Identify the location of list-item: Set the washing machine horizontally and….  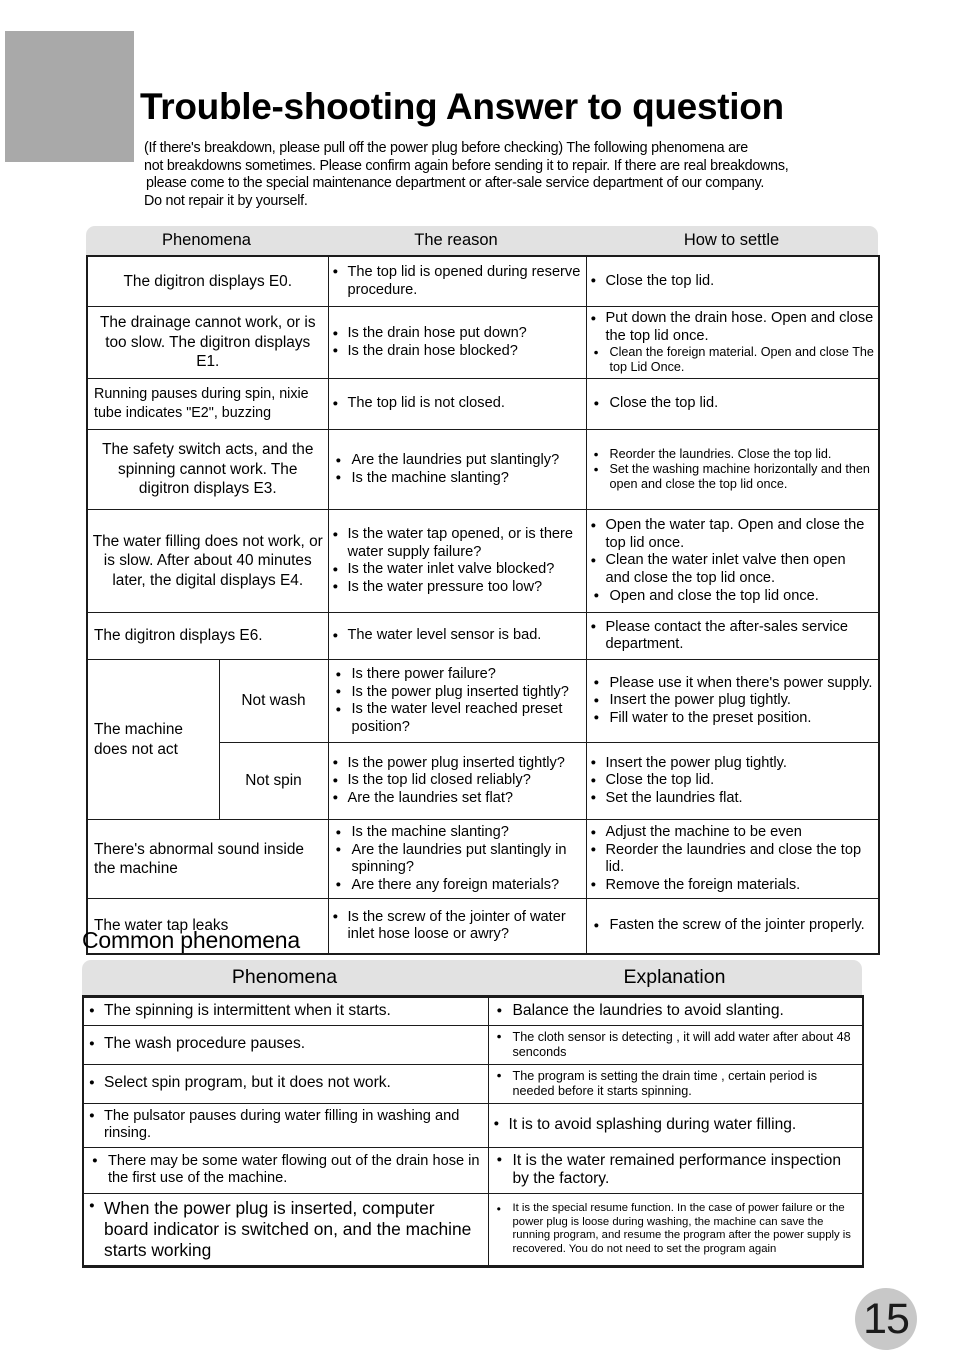
(733, 477).